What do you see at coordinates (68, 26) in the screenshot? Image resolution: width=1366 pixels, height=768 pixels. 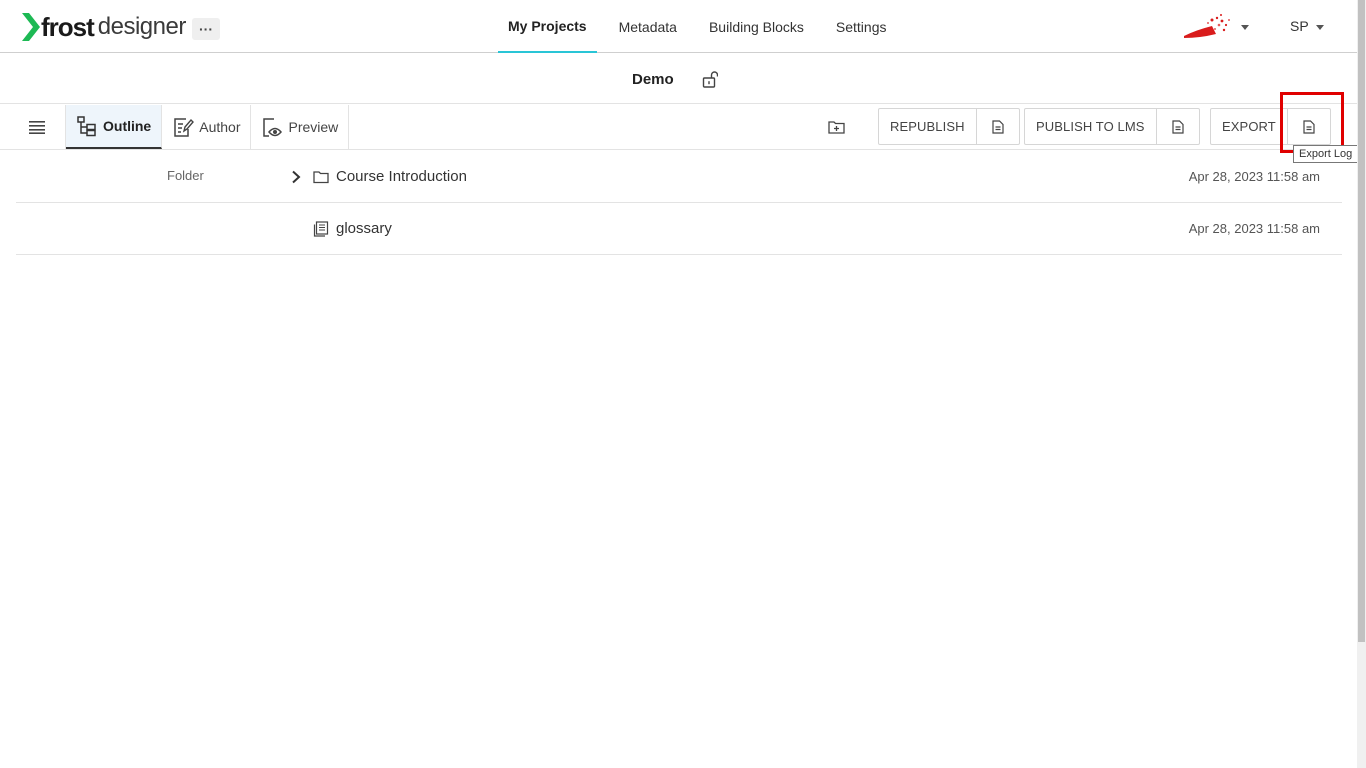 I see `logo-text-frost: frost` at bounding box center [68, 26].